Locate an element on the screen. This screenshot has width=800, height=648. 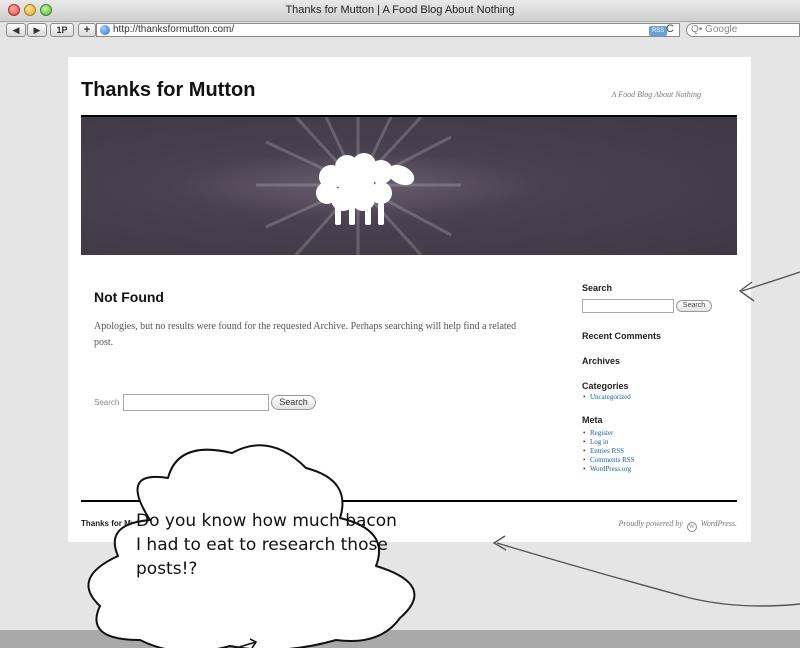
arrow-to-search is located at coordinates (769, 286).